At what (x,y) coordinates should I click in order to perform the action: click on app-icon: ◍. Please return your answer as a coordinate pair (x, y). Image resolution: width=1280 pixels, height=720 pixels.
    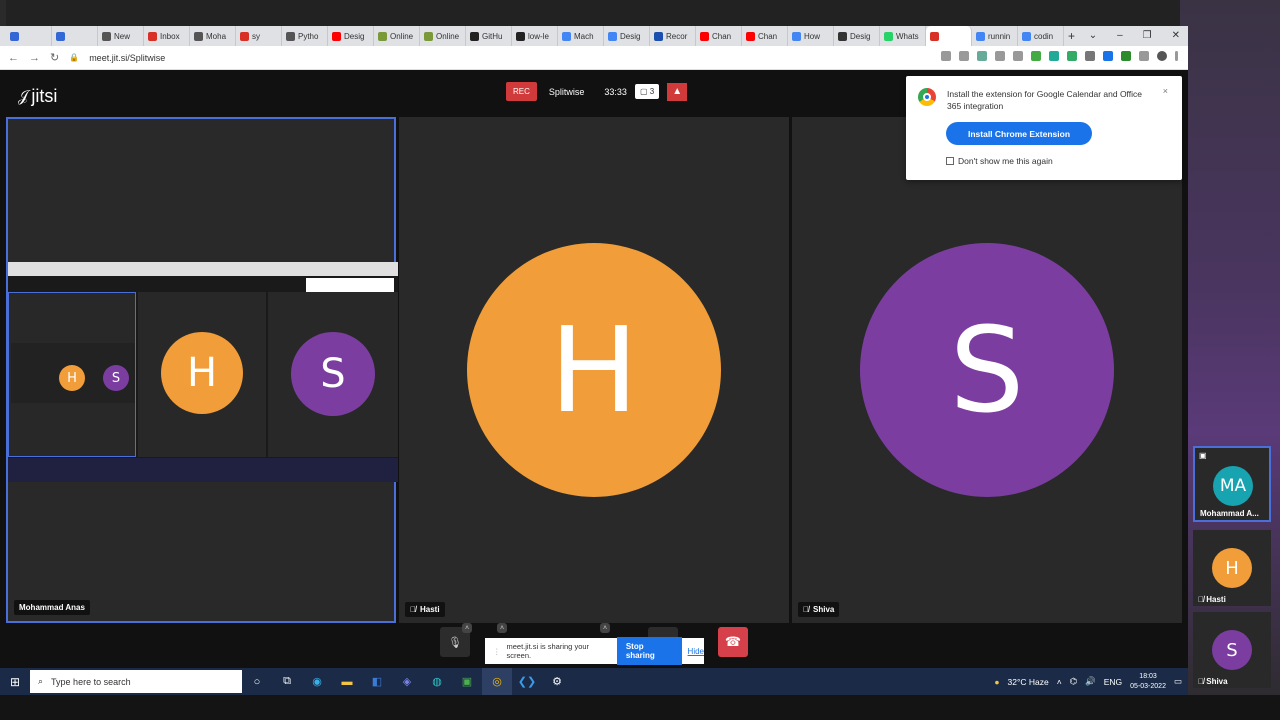
    Looking at the image, I should click on (437, 681).